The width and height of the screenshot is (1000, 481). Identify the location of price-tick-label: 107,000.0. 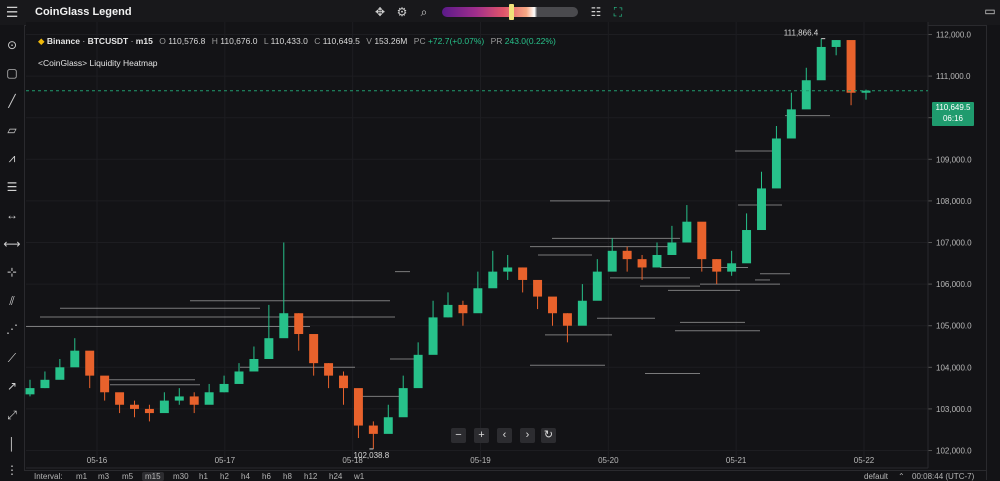
(954, 243).